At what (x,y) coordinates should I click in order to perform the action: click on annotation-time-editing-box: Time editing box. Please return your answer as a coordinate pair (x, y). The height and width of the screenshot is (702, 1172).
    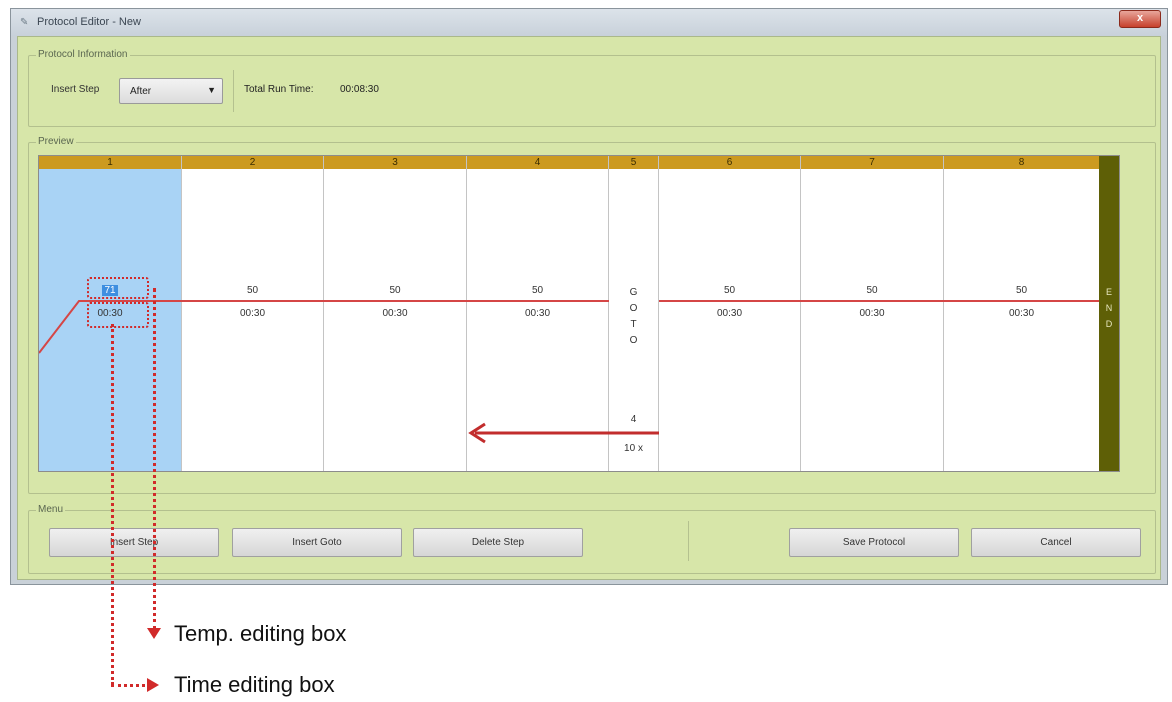
    Looking at the image, I should click on (254, 684).